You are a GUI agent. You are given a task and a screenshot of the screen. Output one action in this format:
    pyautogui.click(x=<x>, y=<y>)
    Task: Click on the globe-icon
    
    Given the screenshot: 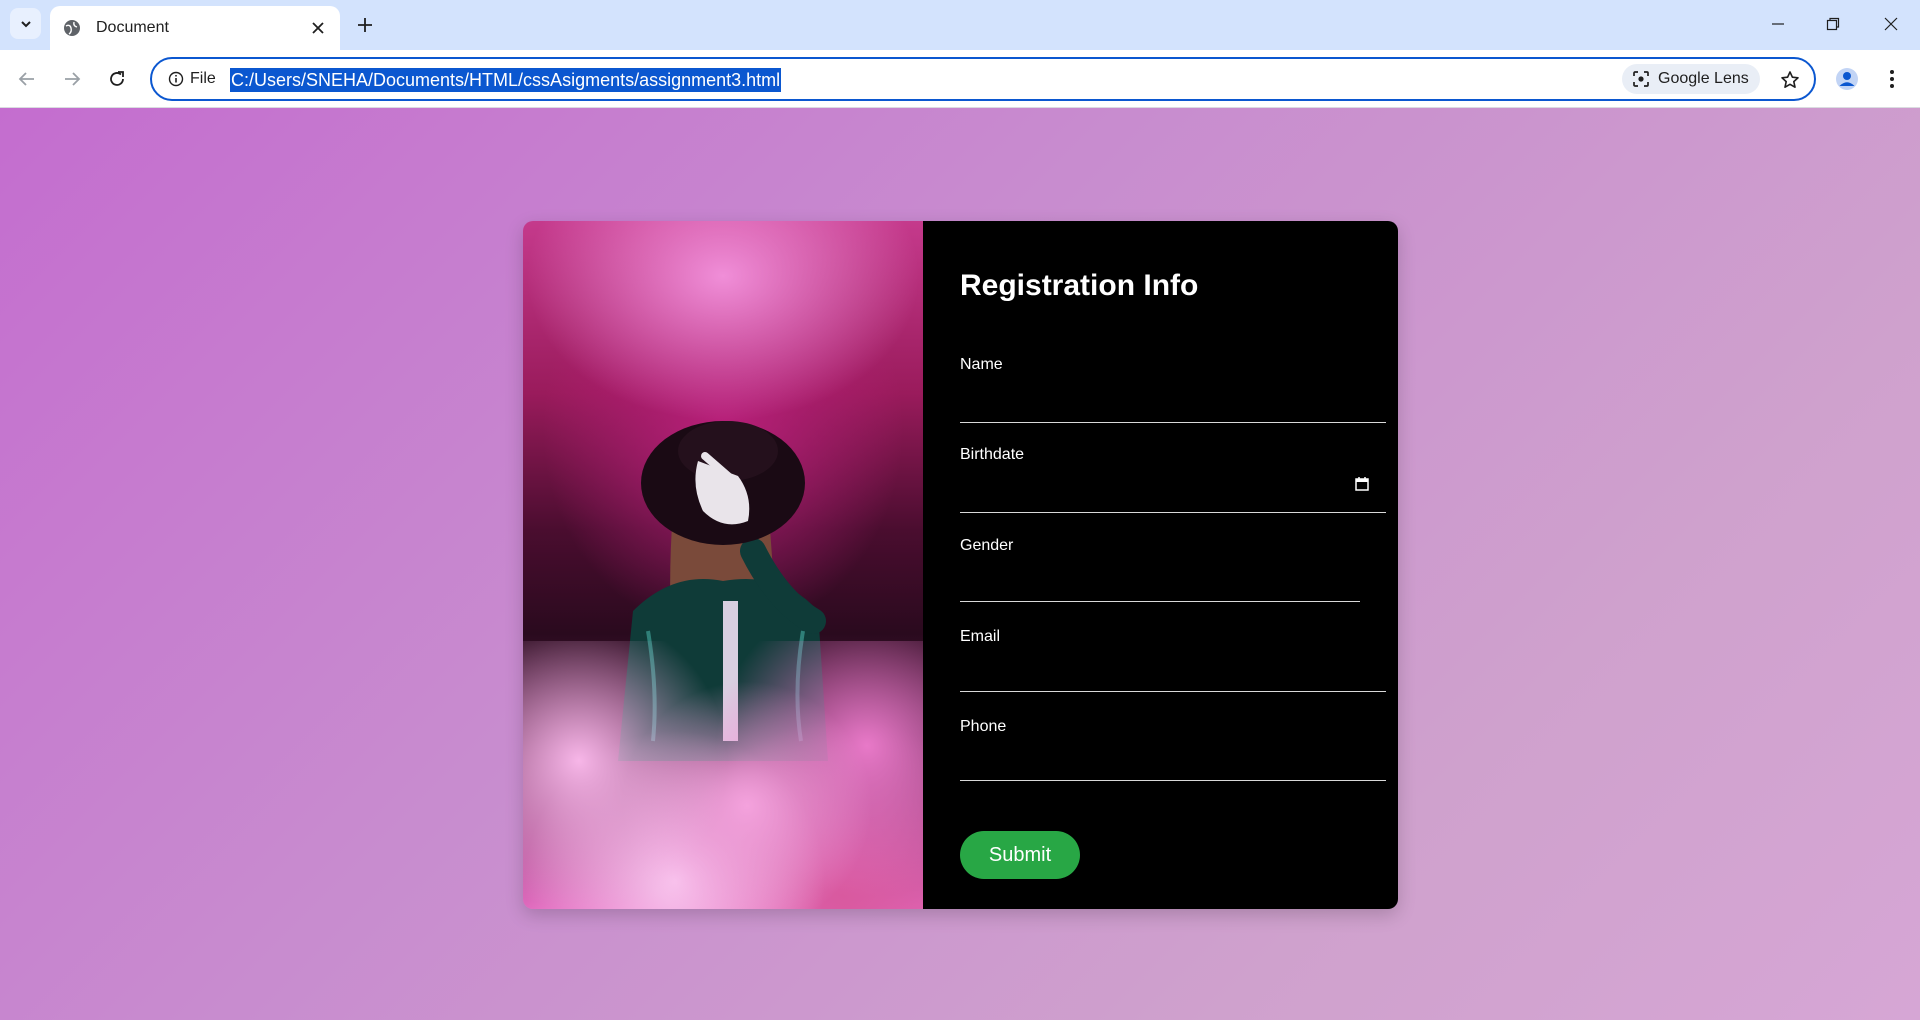 What is the action you would take?
    pyautogui.click(x=72, y=28)
    